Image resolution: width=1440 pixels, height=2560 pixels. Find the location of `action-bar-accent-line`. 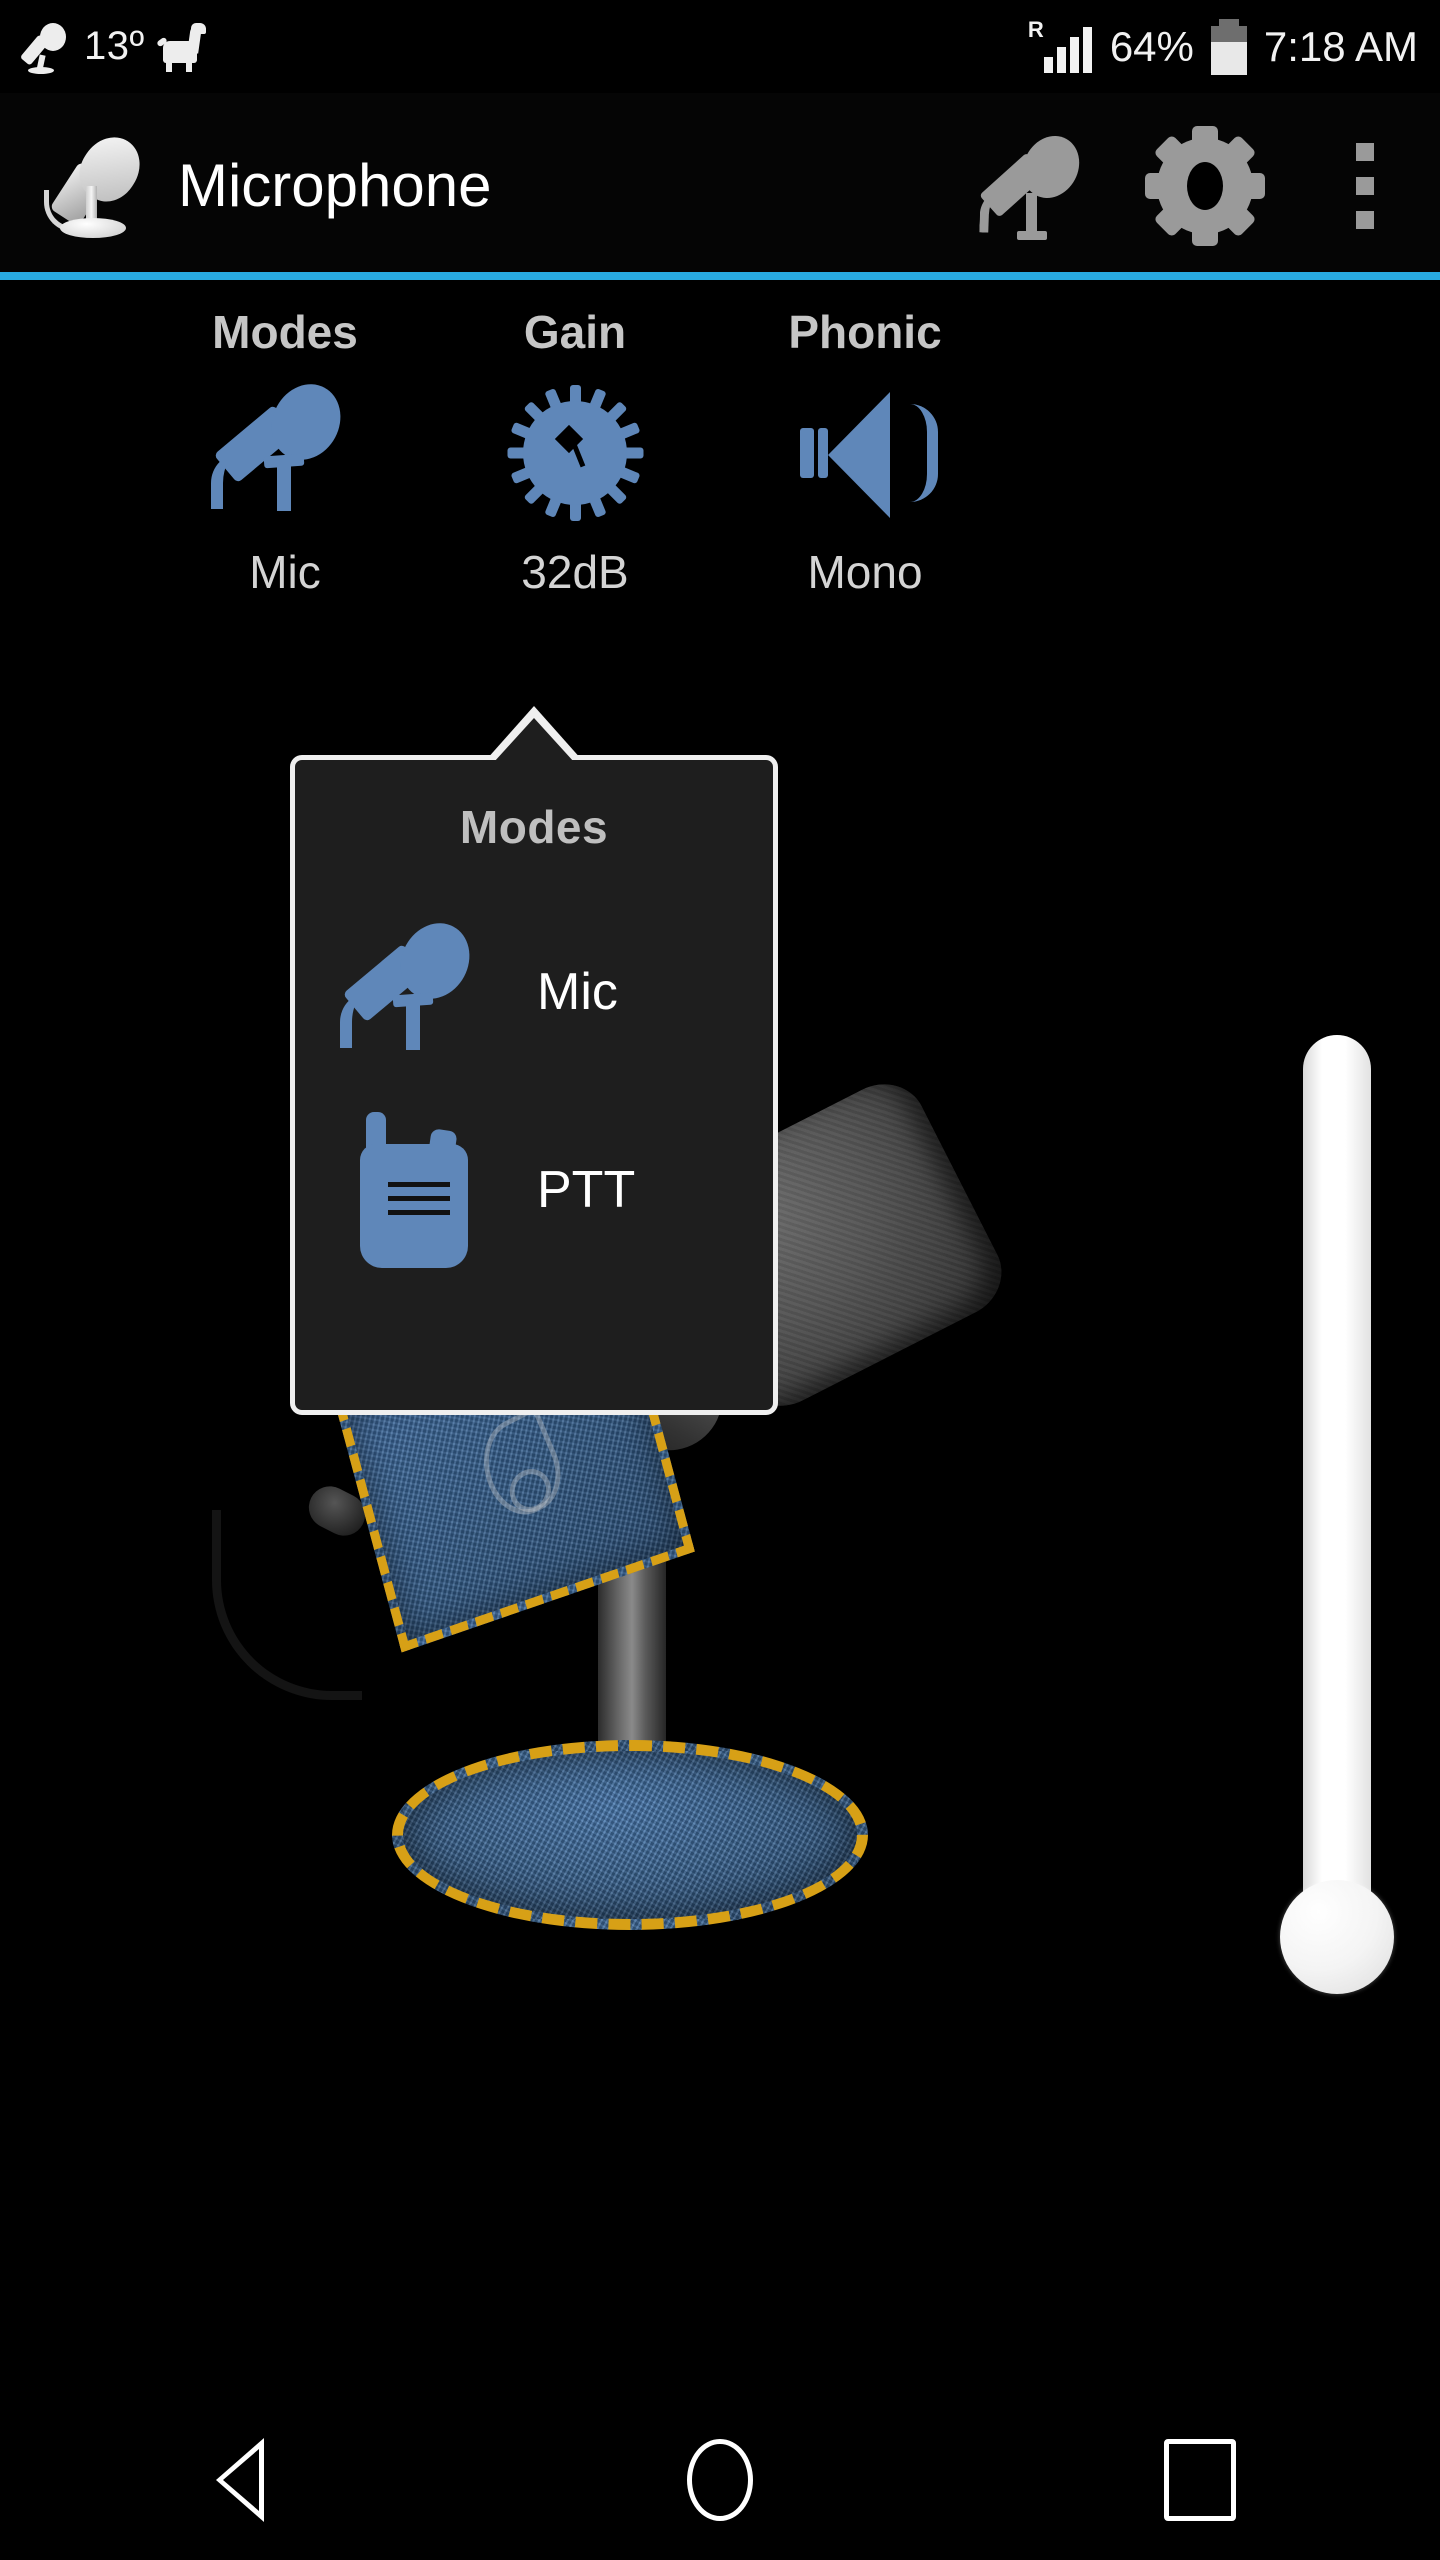

action-bar-accent-line is located at coordinates (720, 276).